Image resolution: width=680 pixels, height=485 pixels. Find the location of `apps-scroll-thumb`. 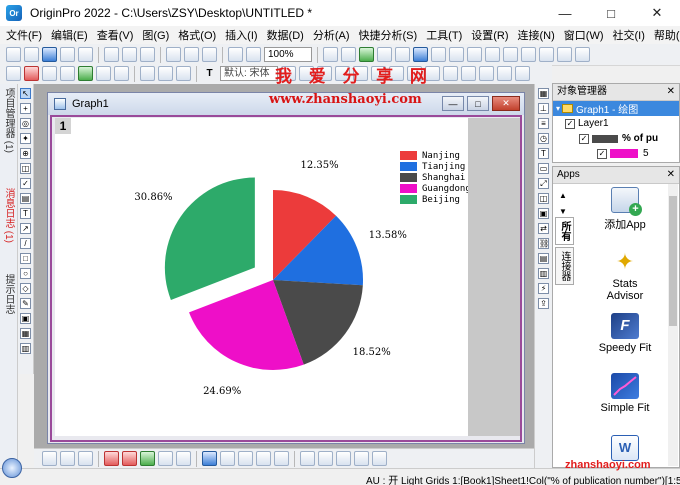

apps-scroll-thumb is located at coordinates (673, 261).